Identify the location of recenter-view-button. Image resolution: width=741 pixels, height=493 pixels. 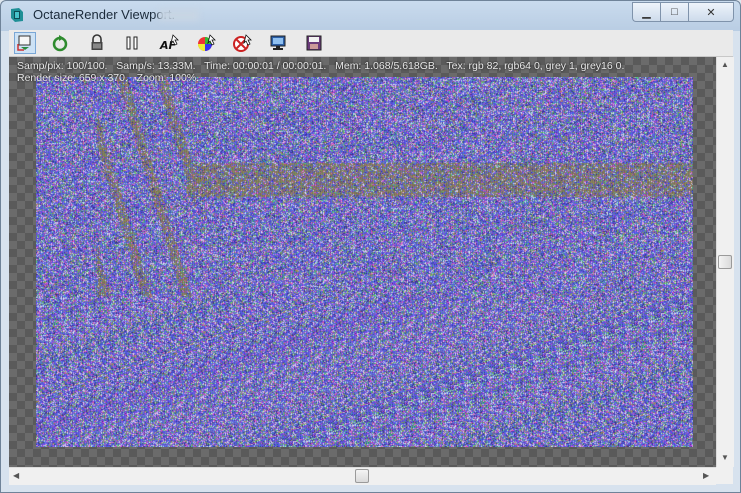
(25, 43).